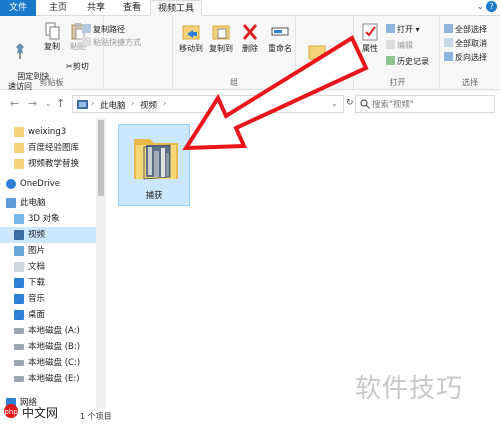  I want to click on sidebar-item: OneDrive, so click(48, 184).